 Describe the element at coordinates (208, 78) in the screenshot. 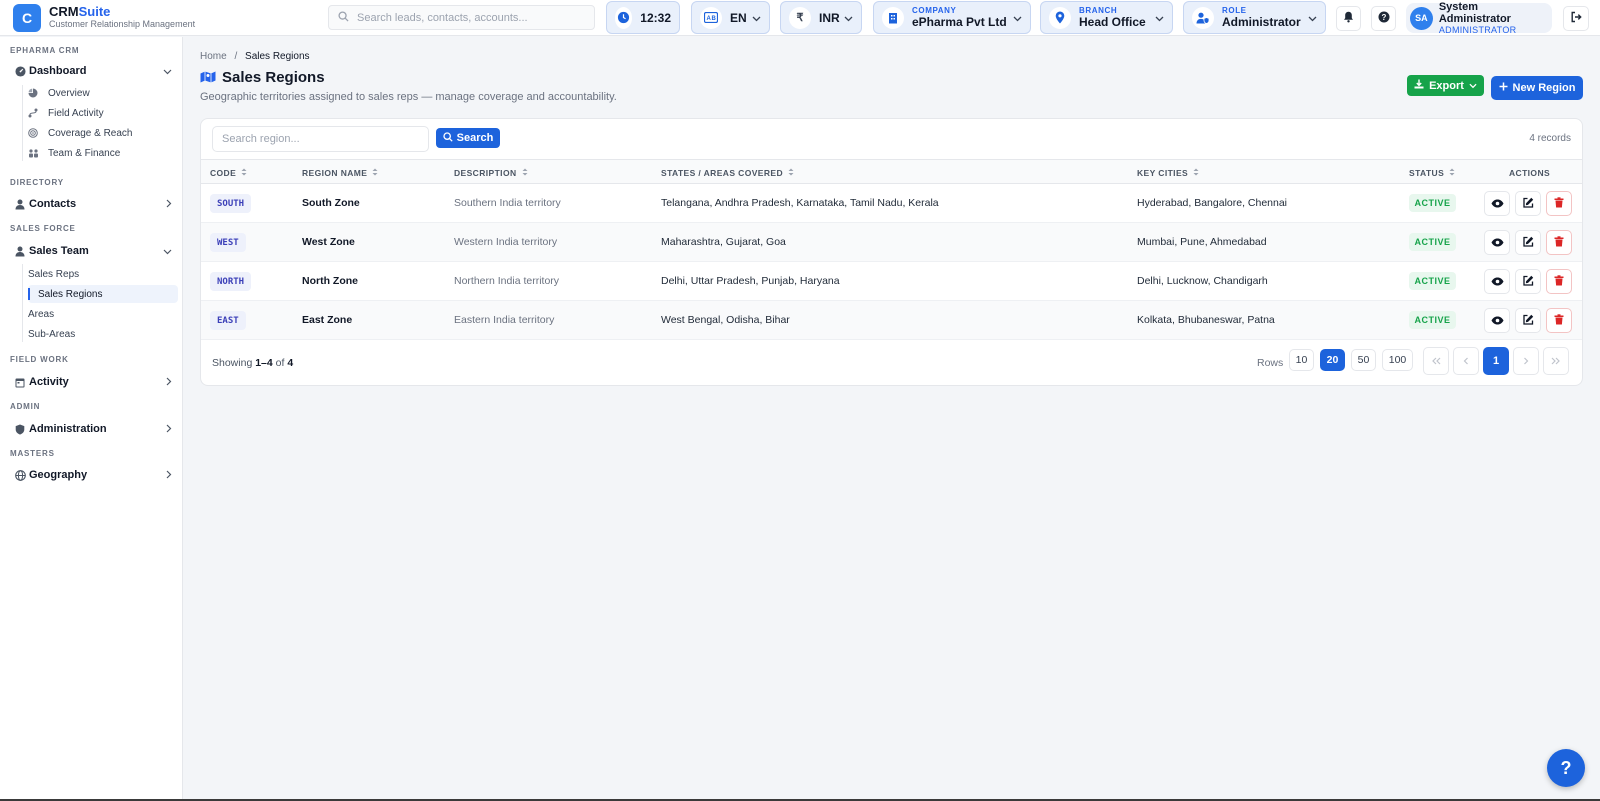

I see `map-icon` at that location.